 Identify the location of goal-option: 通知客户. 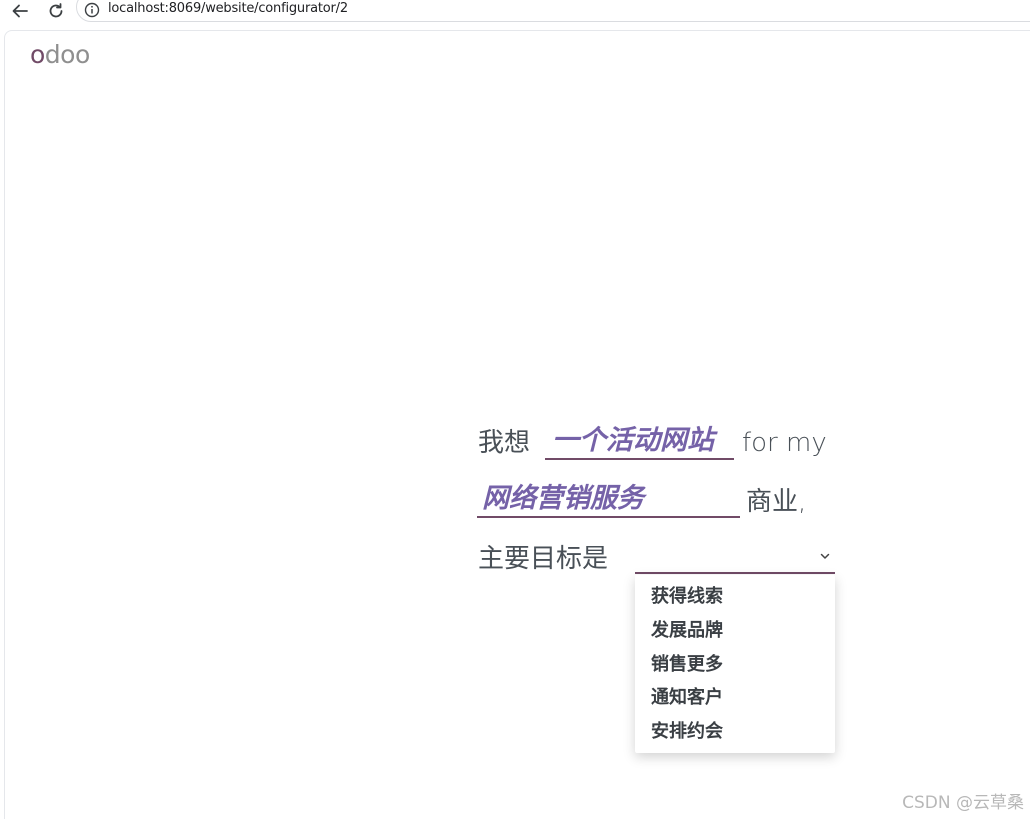
(687, 698).